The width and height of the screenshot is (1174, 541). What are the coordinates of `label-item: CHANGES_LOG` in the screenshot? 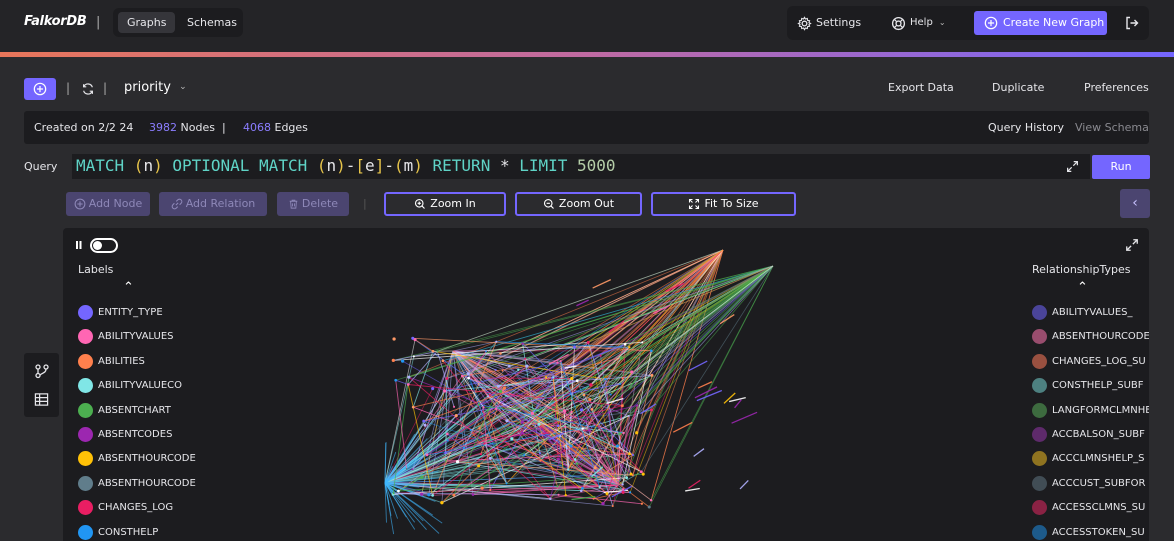 It's located at (125, 508).